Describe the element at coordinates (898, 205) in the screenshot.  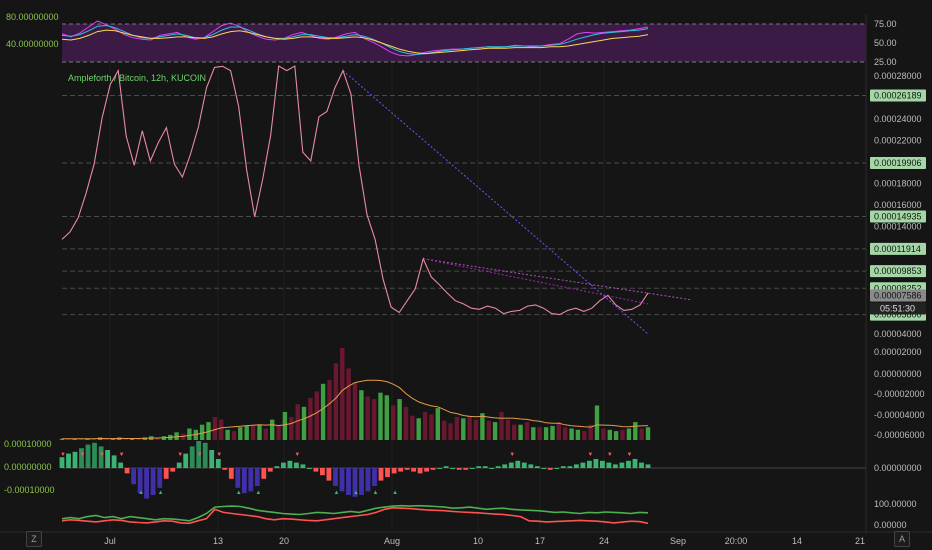
I see `price-tick-label: 0.00016000` at that location.